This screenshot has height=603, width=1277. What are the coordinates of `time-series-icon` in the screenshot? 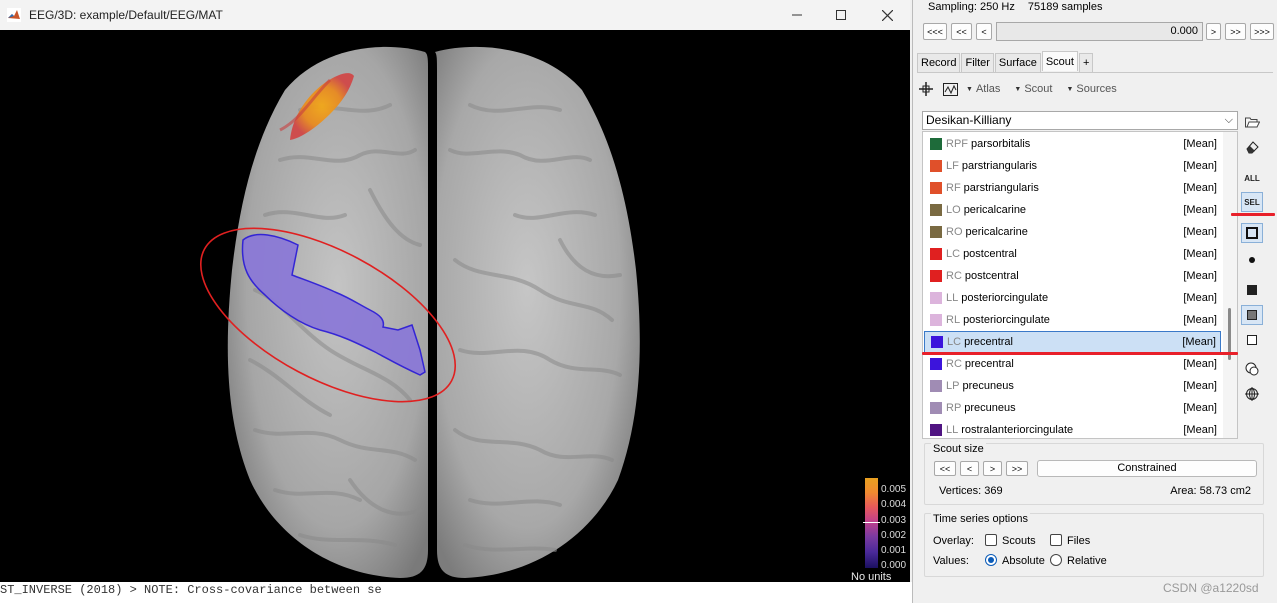 It's located at (950, 89).